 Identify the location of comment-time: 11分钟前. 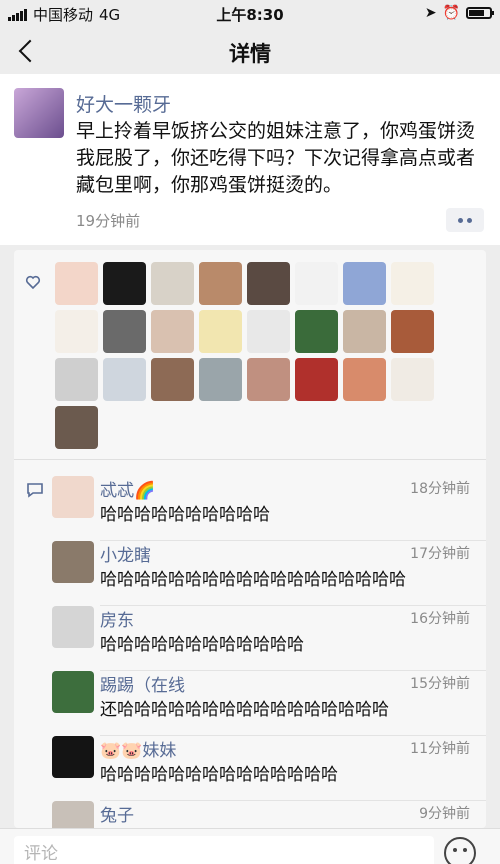
(440, 749).